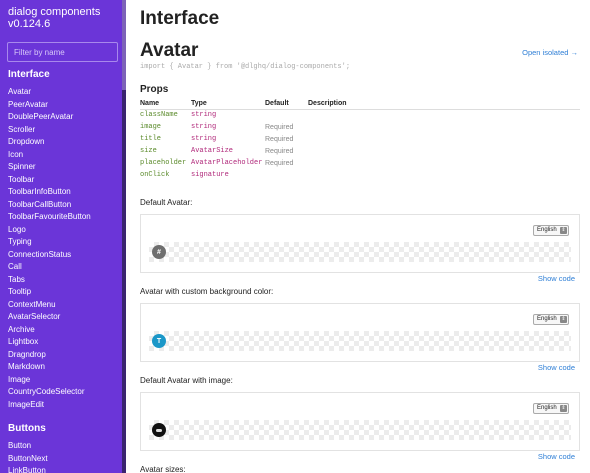 The height and width of the screenshot is (473, 590). Describe the element at coordinates (180, 18) in the screenshot. I see `page-title: Interface` at that location.